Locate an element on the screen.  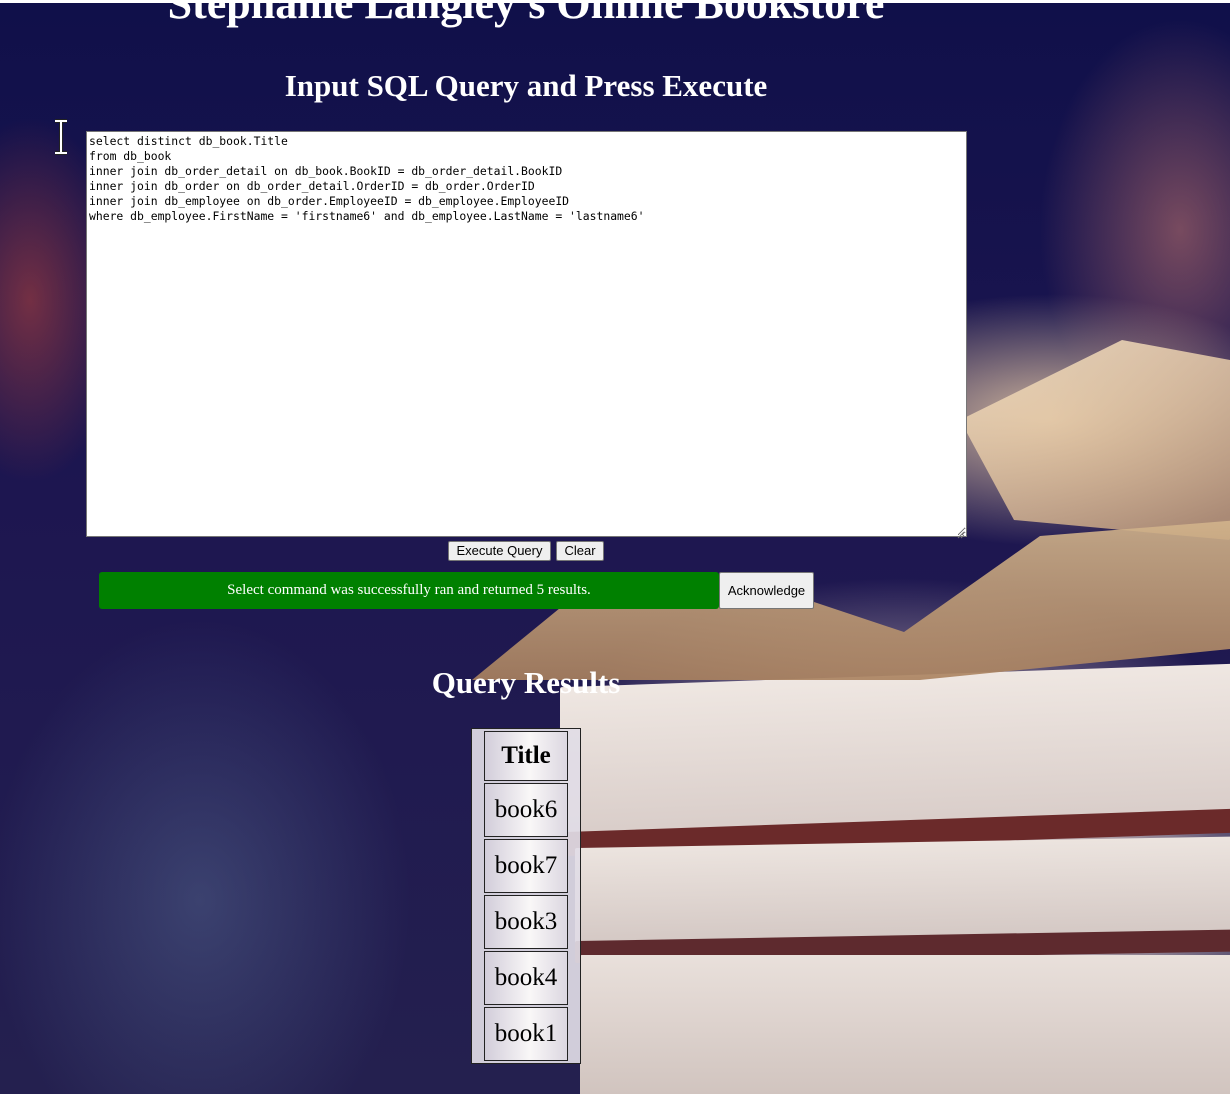
table-row: book4 is located at coordinates (526, 978).